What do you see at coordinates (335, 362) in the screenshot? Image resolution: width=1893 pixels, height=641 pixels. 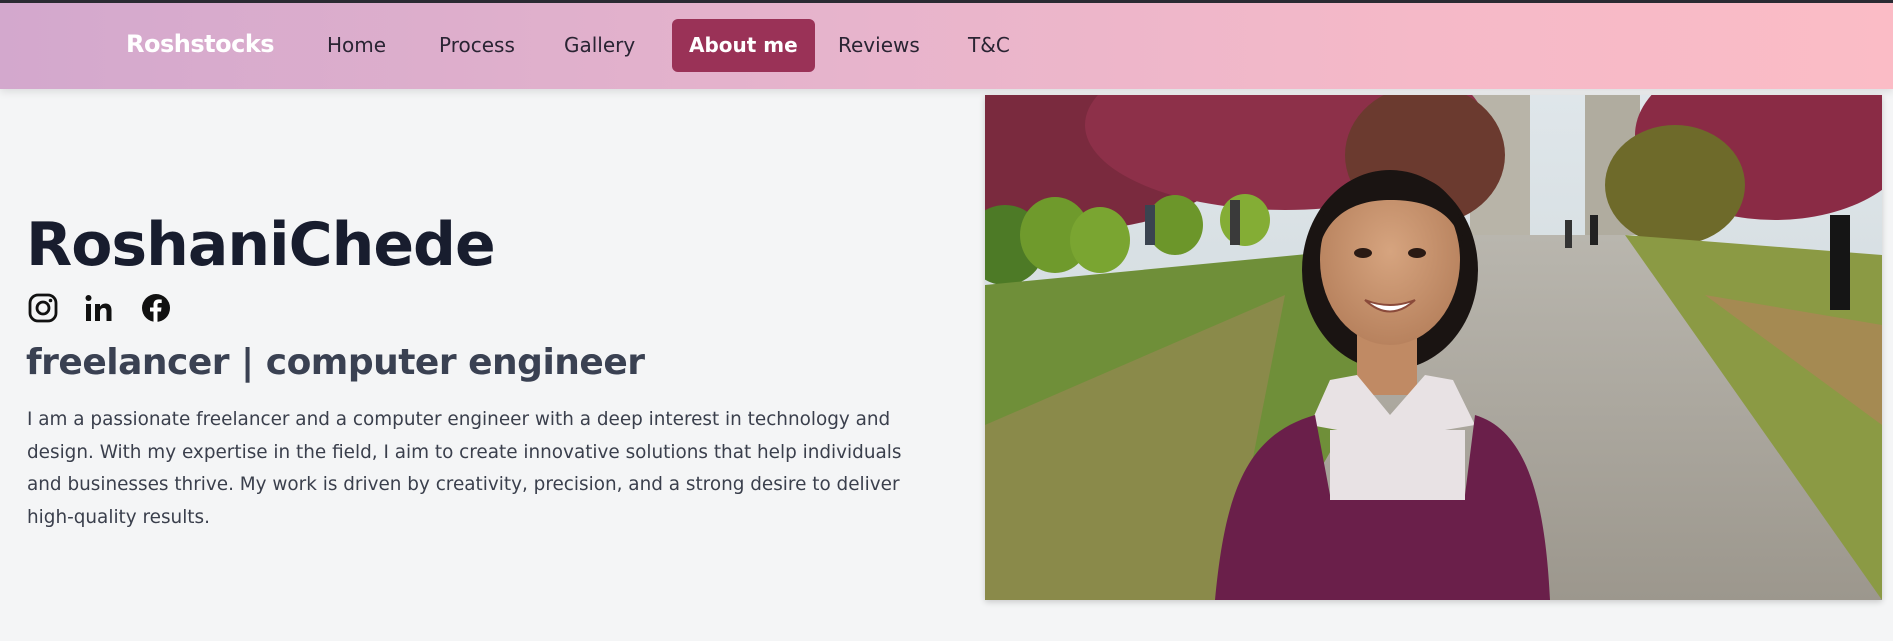 I see `profile-subtitle: freelancer | computer engineer` at bounding box center [335, 362].